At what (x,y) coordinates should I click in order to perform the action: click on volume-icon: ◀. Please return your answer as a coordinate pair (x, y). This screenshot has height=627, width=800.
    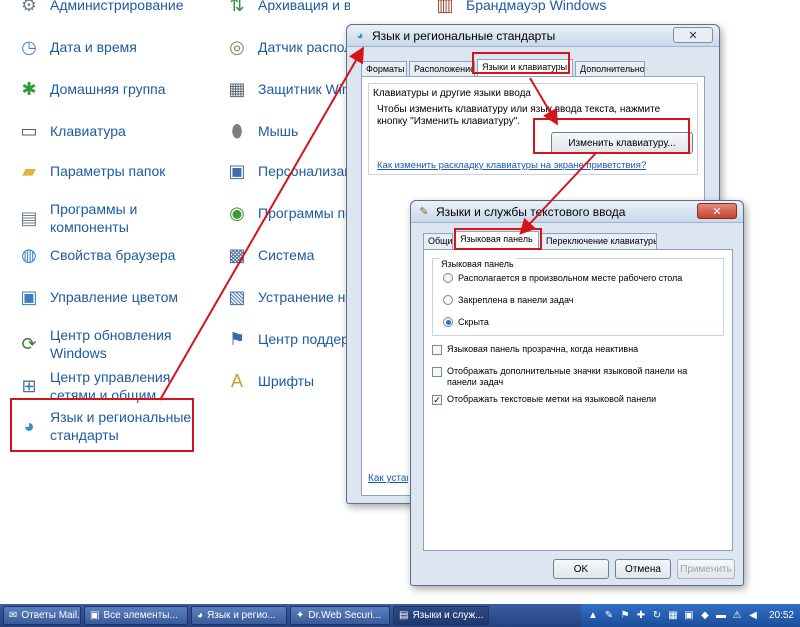
    Looking at the image, I should click on (753, 616).